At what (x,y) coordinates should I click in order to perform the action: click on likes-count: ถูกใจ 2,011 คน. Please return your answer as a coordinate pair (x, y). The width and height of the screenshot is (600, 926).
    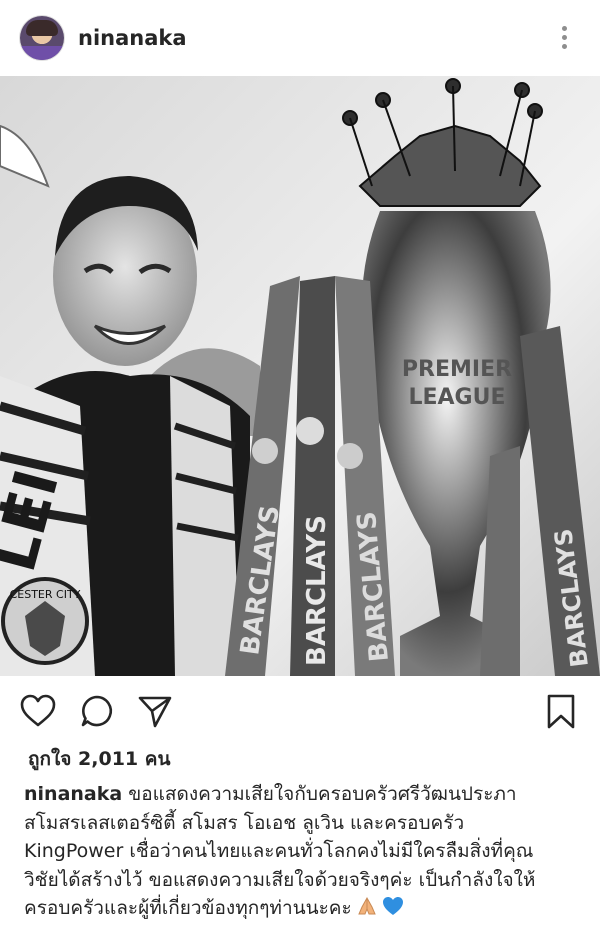
    Looking at the image, I should click on (99, 759).